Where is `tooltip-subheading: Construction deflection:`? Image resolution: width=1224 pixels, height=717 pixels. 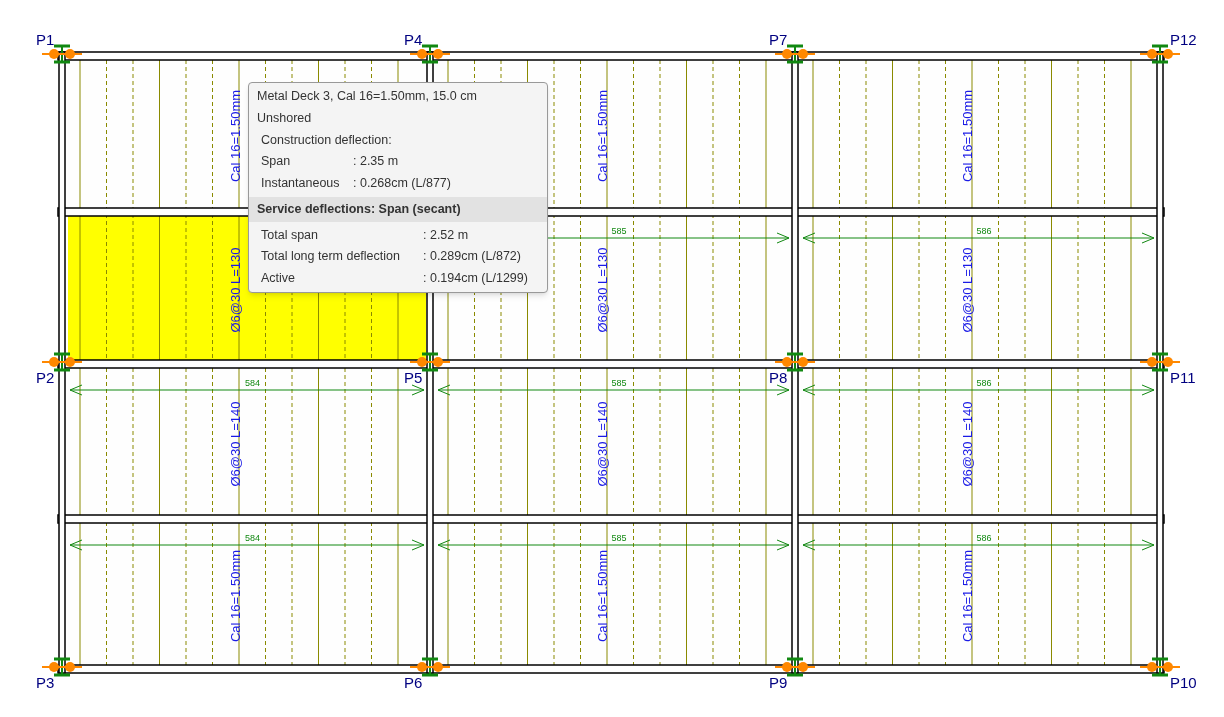
tooltip-subheading: Construction deflection: is located at coordinates (326, 140).